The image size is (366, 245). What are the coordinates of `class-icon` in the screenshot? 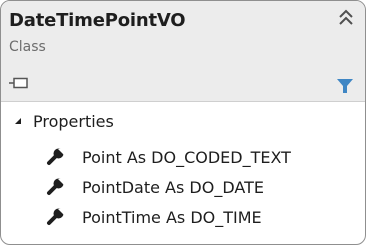 It's located at (19, 82).